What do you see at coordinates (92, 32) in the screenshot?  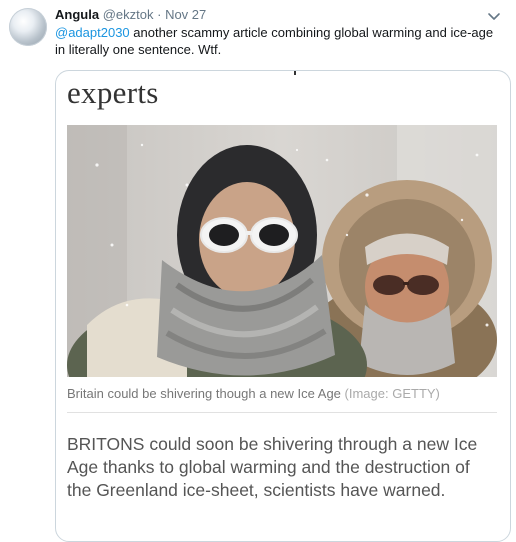 I see `mention-link: @adapt2030` at bounding box center [92, 32].